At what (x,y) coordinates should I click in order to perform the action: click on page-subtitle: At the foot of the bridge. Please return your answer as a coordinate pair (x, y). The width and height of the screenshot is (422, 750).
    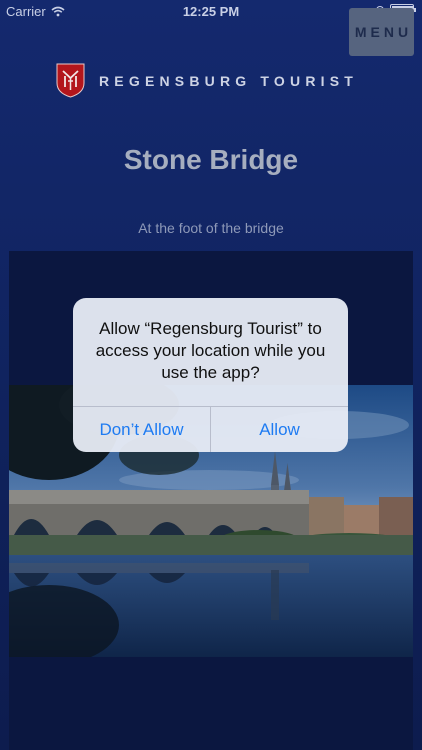
    Looking at the image, I should click on (211, 228).